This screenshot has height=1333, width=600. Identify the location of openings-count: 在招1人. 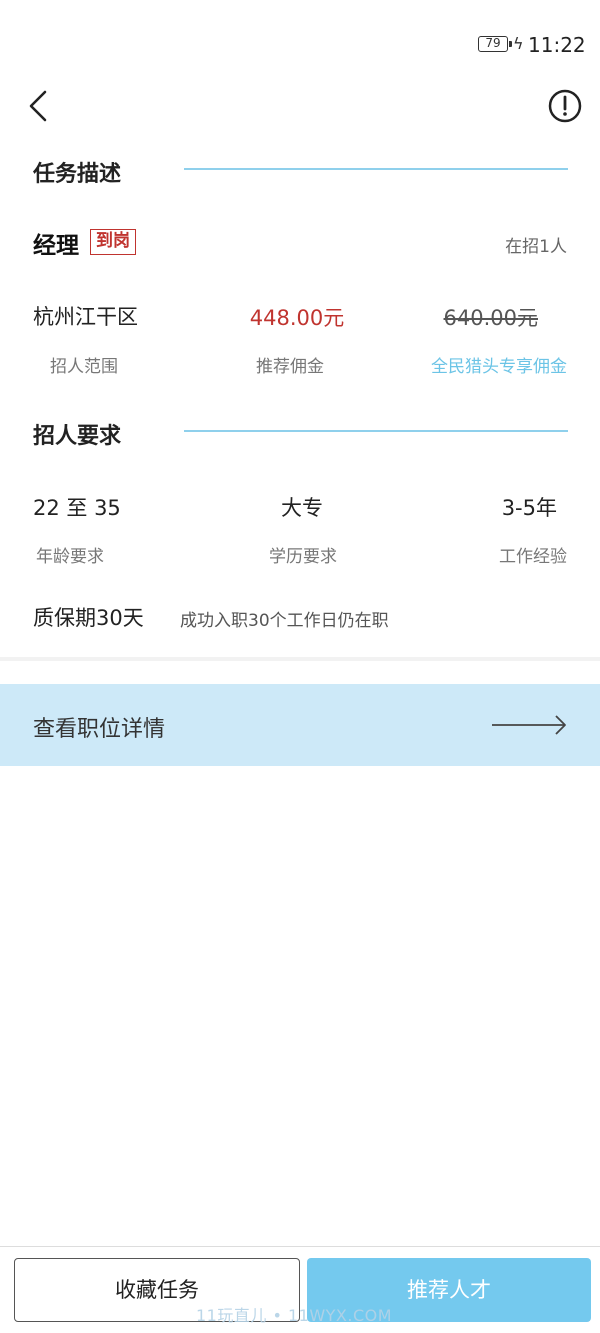
(536, 247).